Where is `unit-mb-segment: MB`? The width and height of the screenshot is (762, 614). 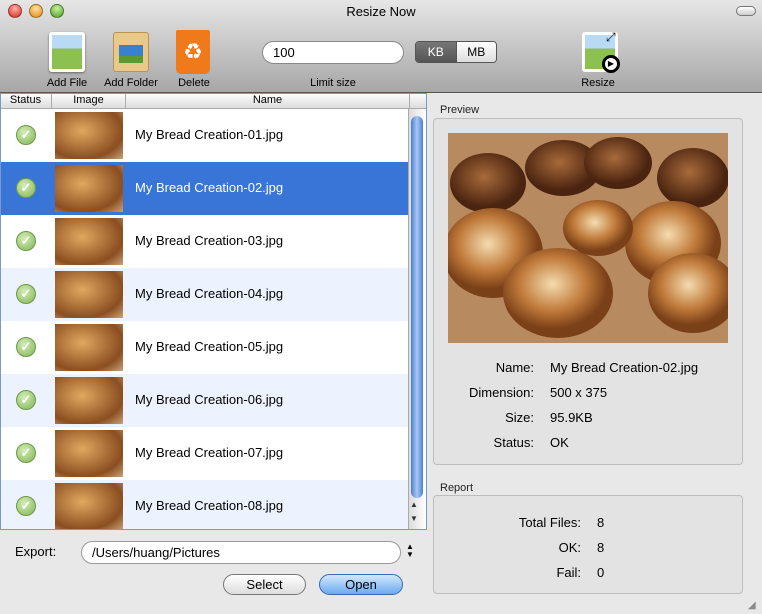 unit-mb-segment: MB is located at coordinates (475, 52).